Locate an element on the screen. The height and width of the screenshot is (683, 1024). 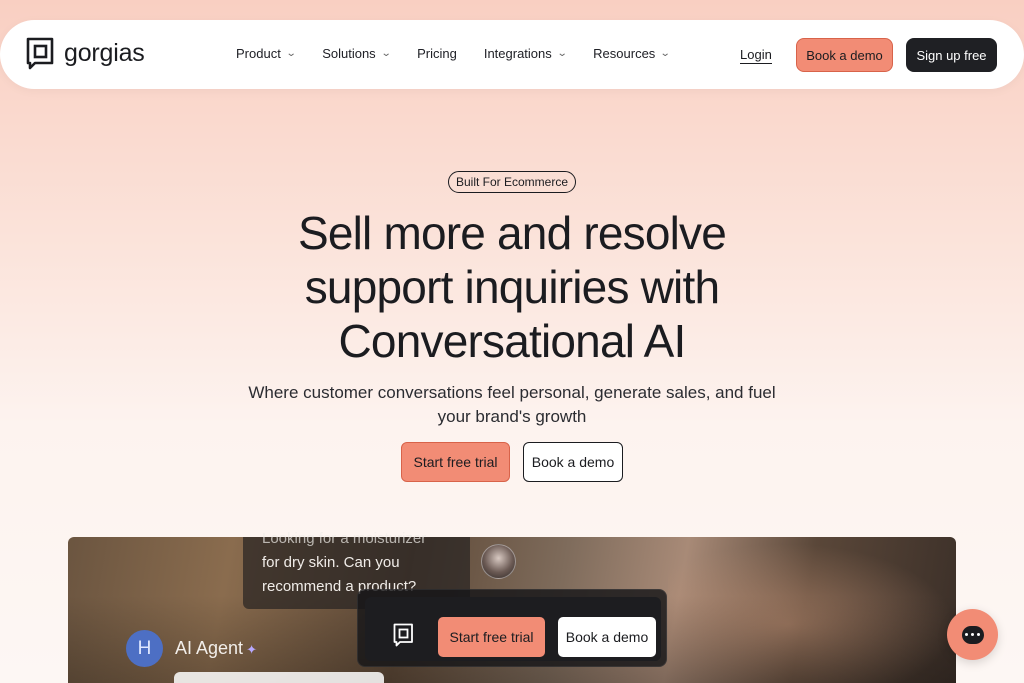
sign-up-button: Sign up free is located at coordinates (951, 55).